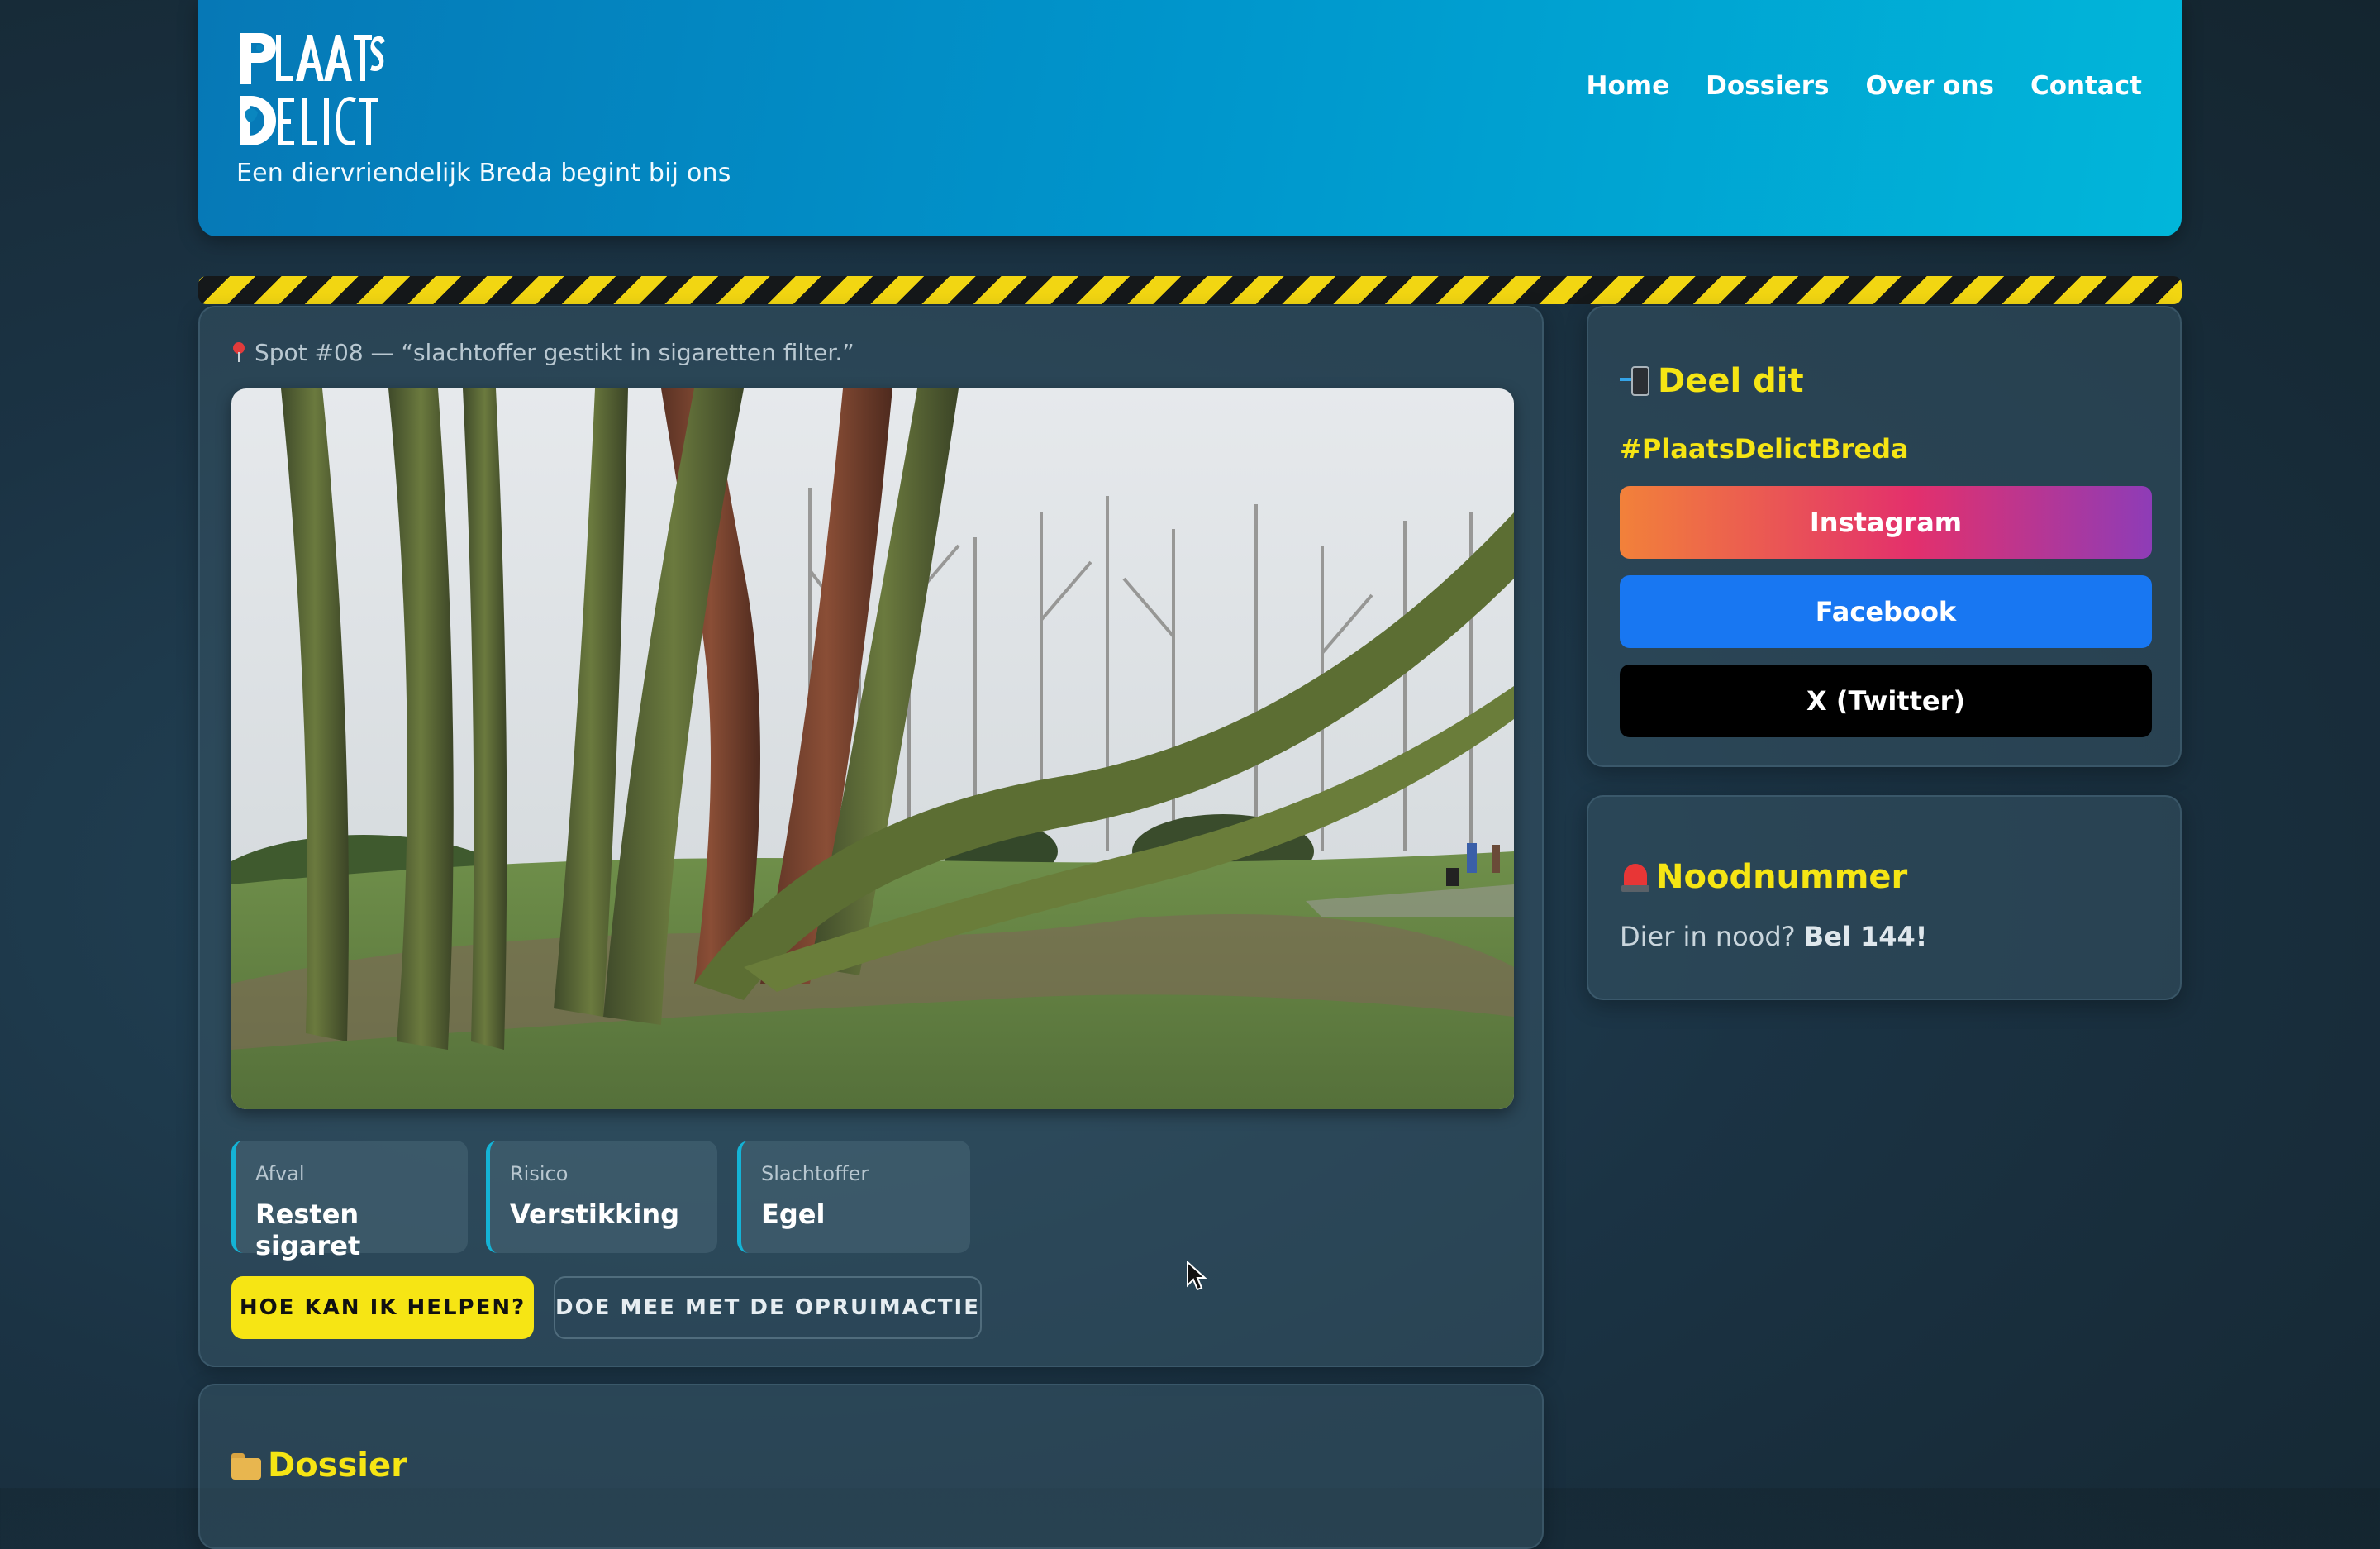 The height and width of the screenshot is (1549, 2380). I want to click on share-title-text: Deel dit, so click(1731, 381).